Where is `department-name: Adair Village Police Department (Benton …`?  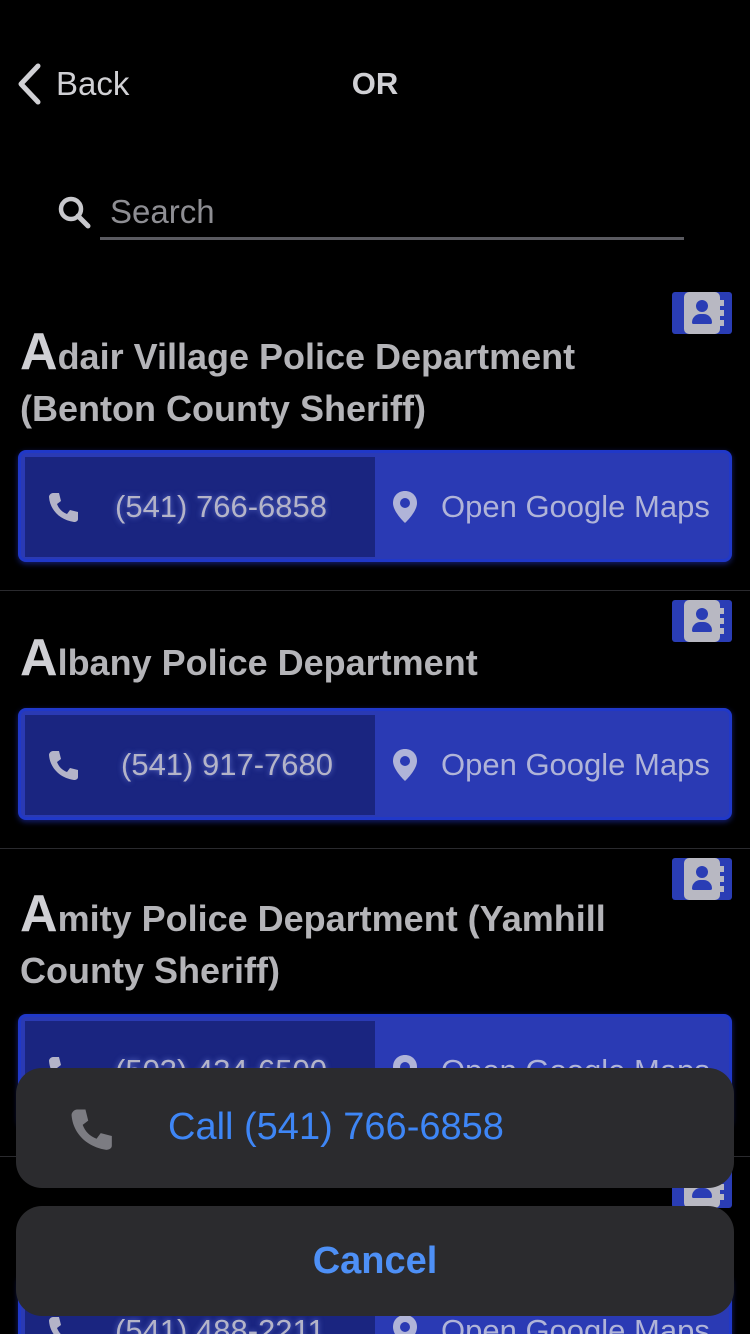 department-name: Adair Village Police Department (Benton … is located at coordinates (340, 380).